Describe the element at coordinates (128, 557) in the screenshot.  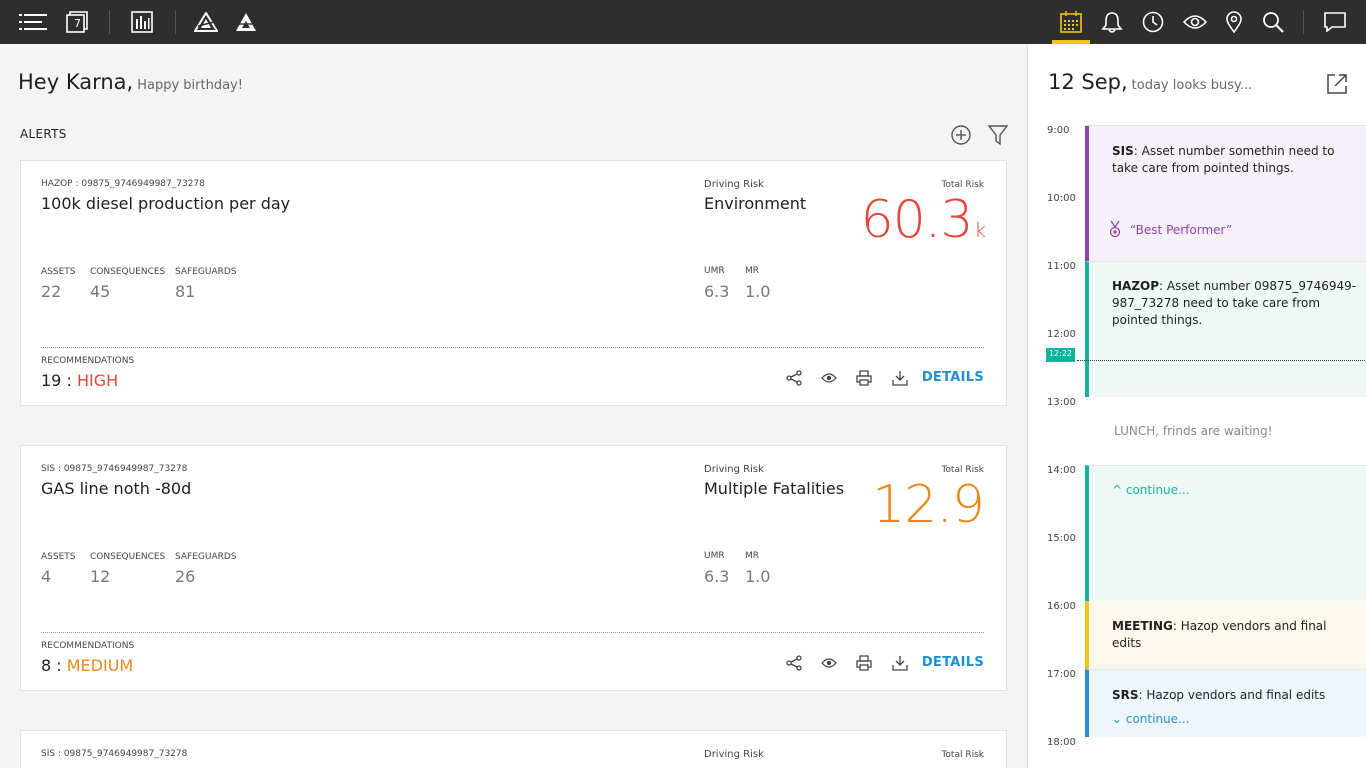
I see `consequences-label: CONSEQUENCES` at that location.